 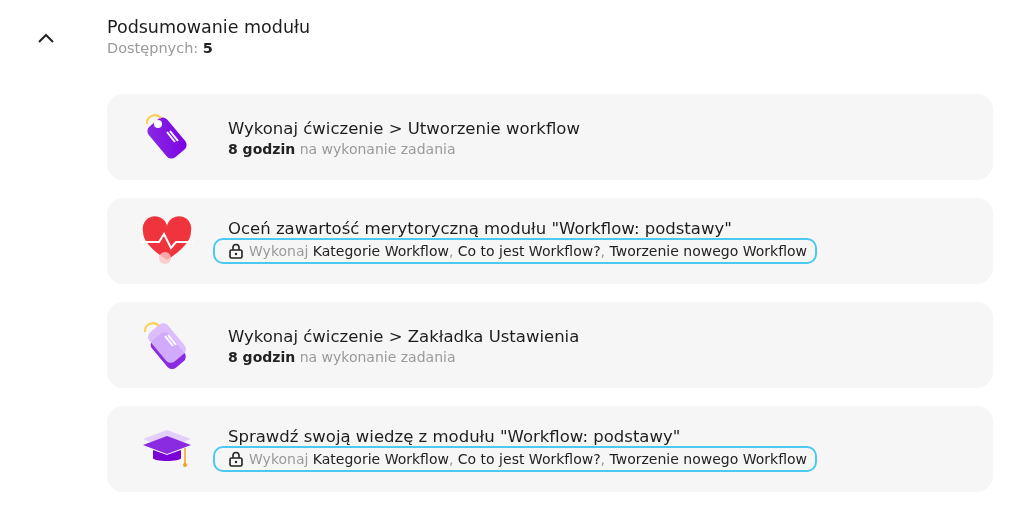 I want to click on module-item-card: Oceń zawartość merytoryczną modułu "Workflow: podstawy" Wykonaj Kategorie Workflow, Co to jest Workflow?, Tworzenie nowego Workflow, so click(x=550, y=241).